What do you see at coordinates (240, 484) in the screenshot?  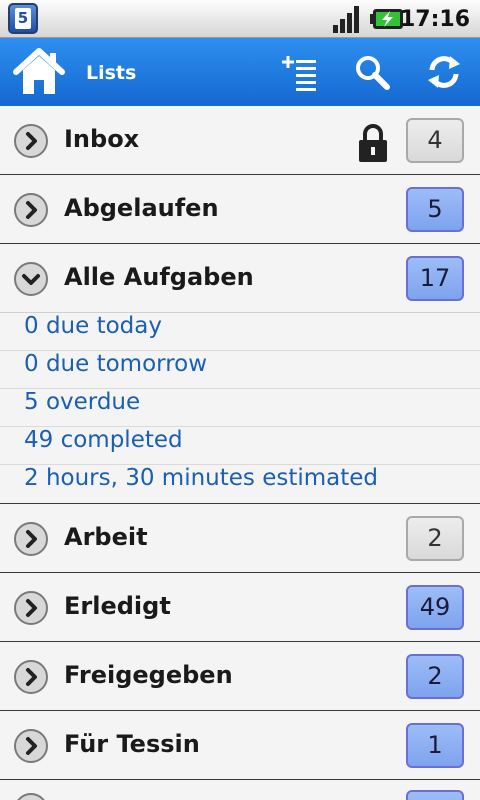 I see `stat-estimated: 2 hours, 30 minutes estimated` at bounding box center [240, 484].